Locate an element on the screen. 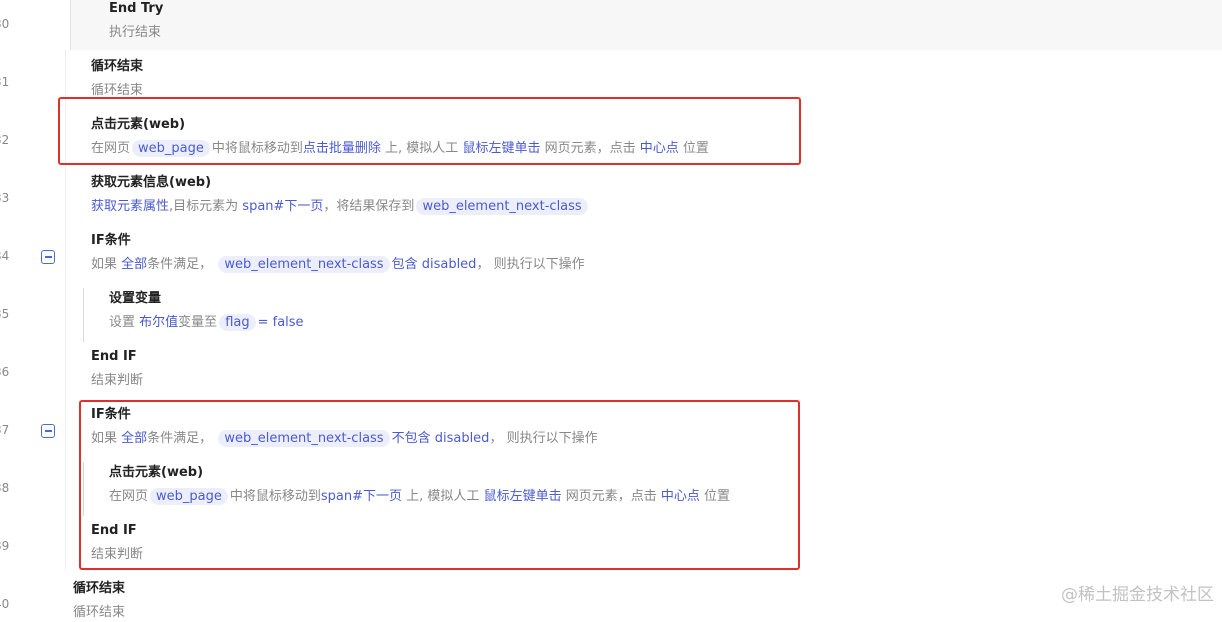  desc-text: 如果 is located at coordinates (104, 264).